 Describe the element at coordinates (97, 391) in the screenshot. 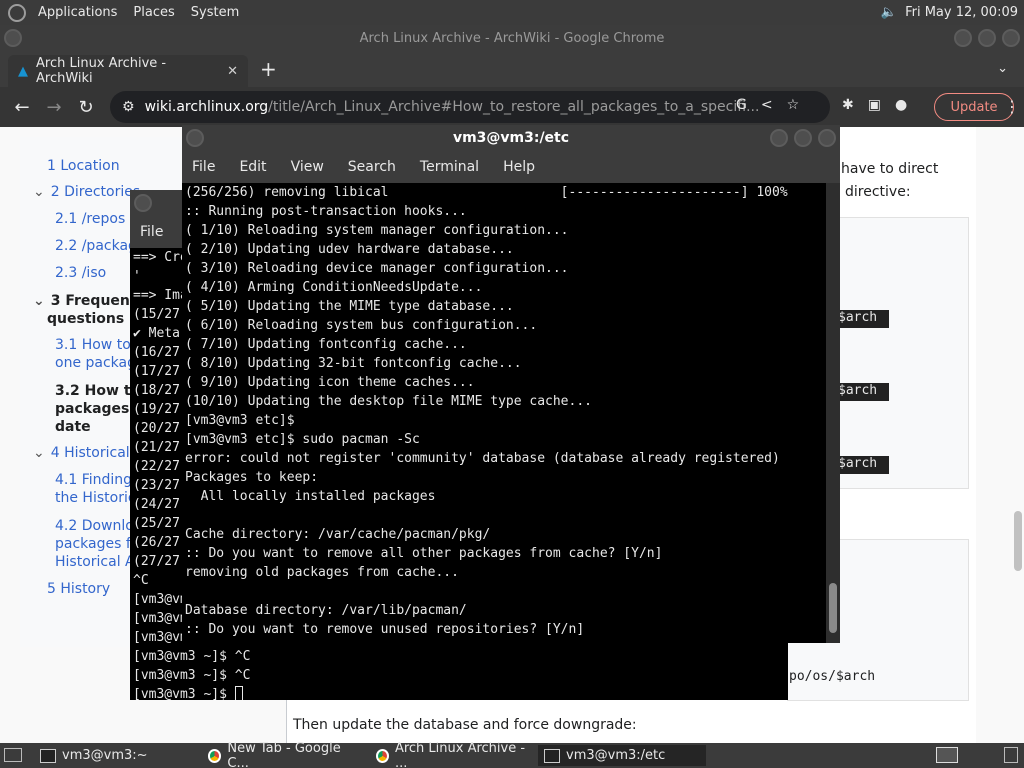

I see `toc-item: 3.2 How to` at that location.